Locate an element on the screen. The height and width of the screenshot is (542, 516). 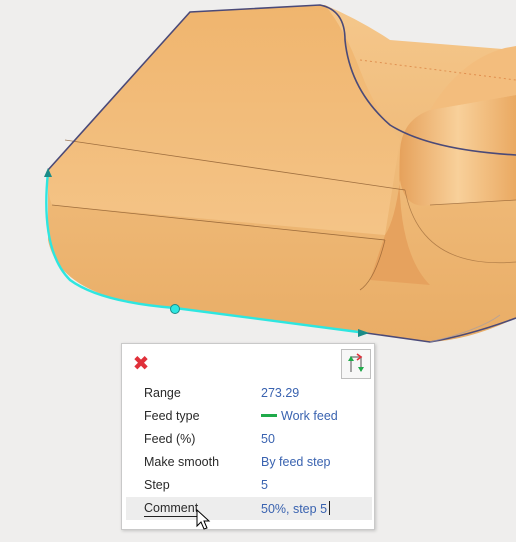
work-feed-swatch is located at coordinates (269, 415).